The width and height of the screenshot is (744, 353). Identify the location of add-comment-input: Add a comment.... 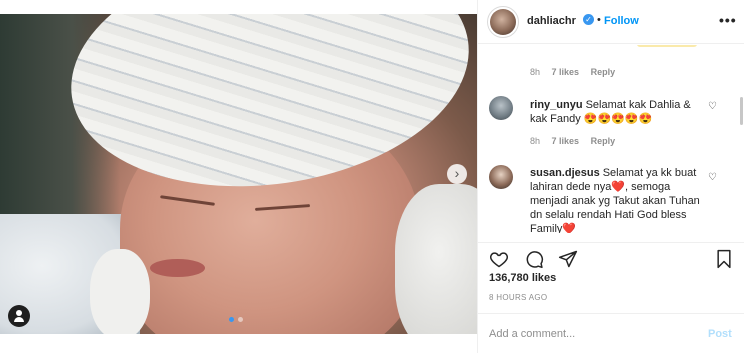
(532, 334).